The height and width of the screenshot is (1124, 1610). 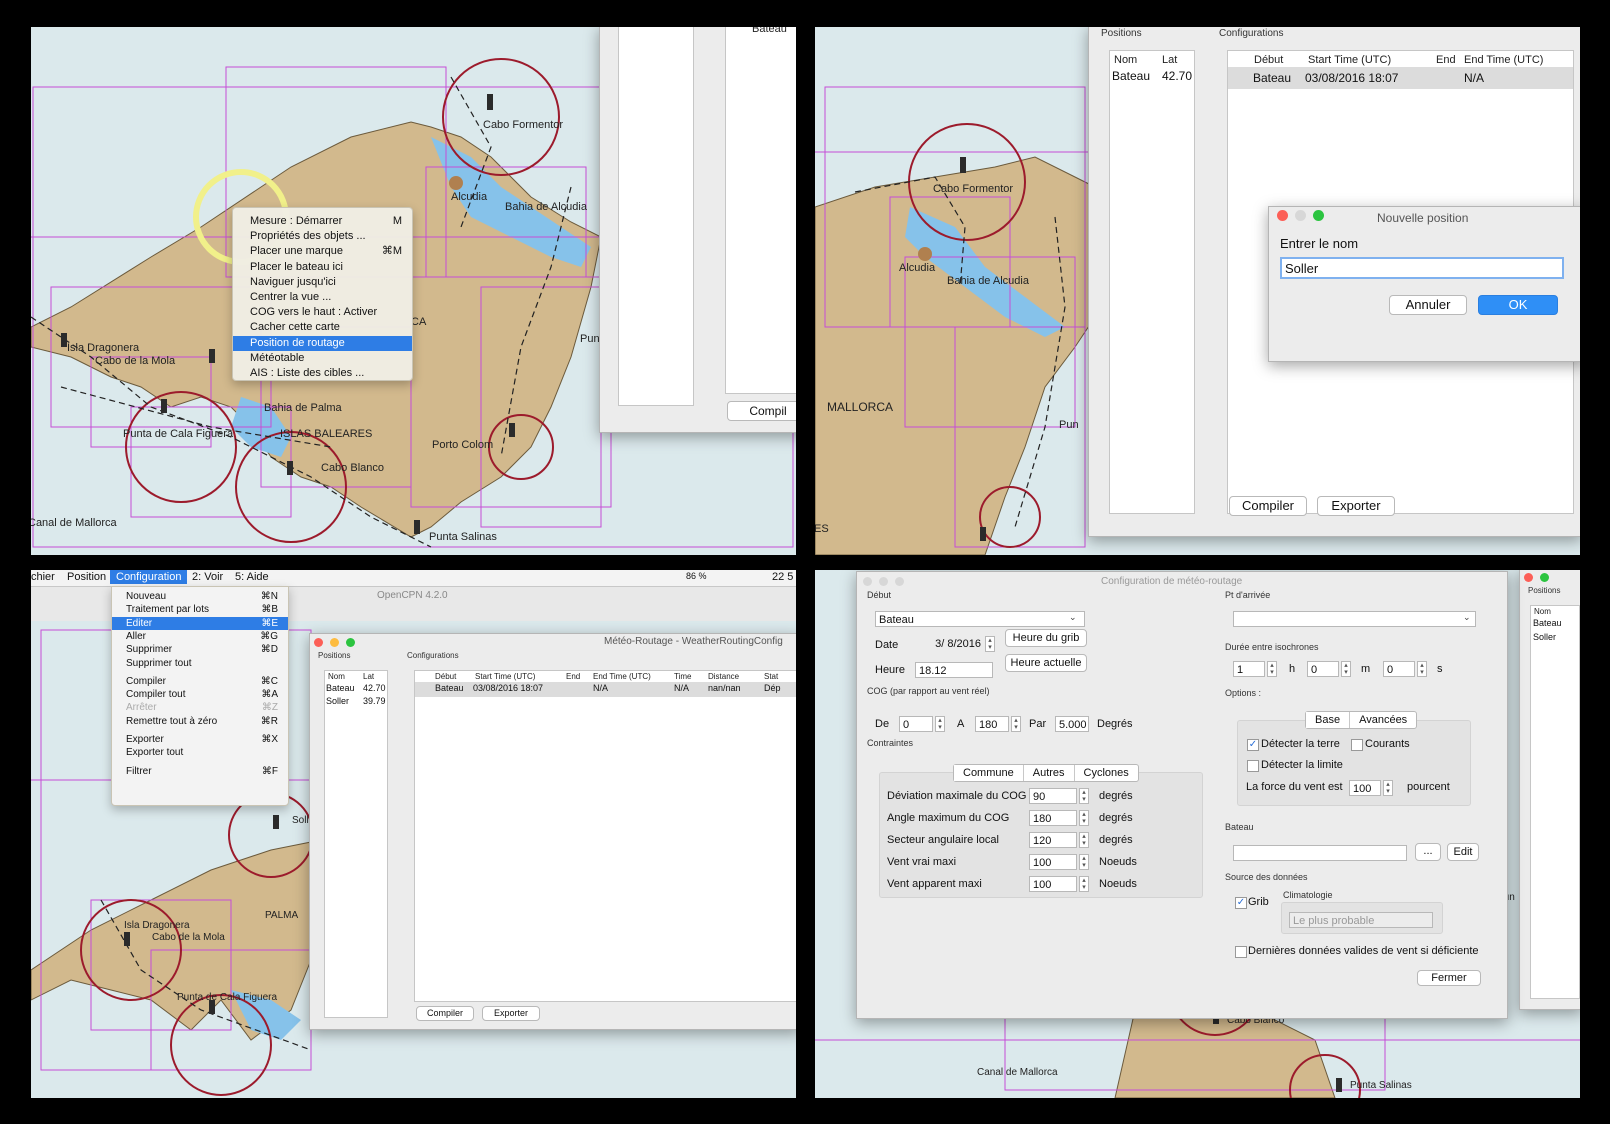 I want to click on menu-fichier: chier, so click(x=43, y=577).